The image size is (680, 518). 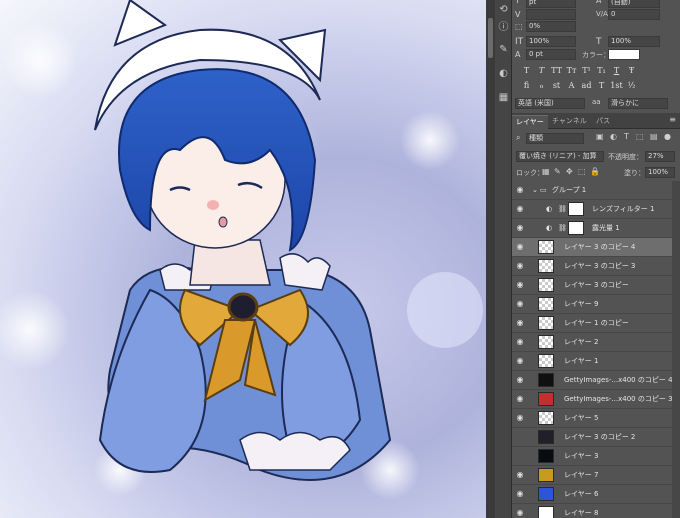 What do you see at coordinates (551, 54) in the screenshot?
I see `baseline-field: 0 pt` at bounding box center [551, 54].